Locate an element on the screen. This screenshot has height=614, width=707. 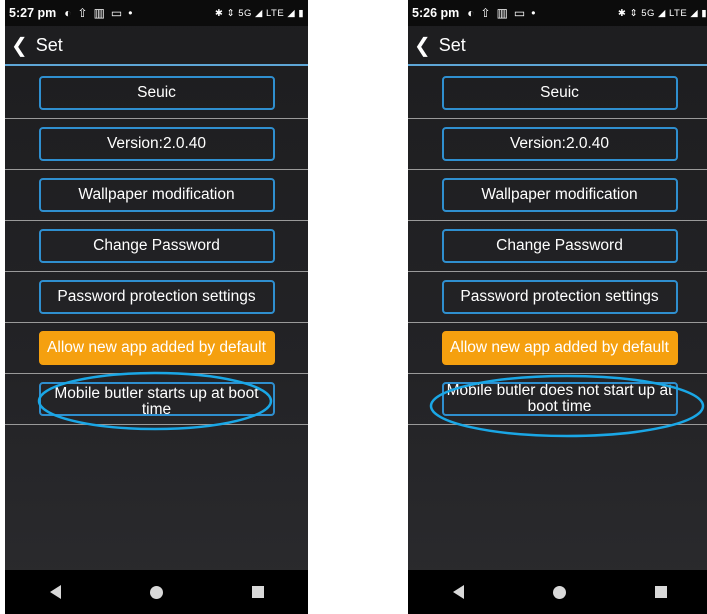
status-time: 5:26 pm is located at coordinates (436, 13).